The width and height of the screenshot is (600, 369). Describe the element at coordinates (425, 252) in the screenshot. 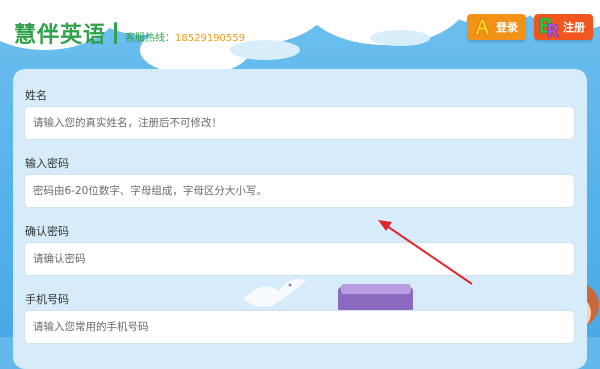

I see `annotation-arrow` at that location.